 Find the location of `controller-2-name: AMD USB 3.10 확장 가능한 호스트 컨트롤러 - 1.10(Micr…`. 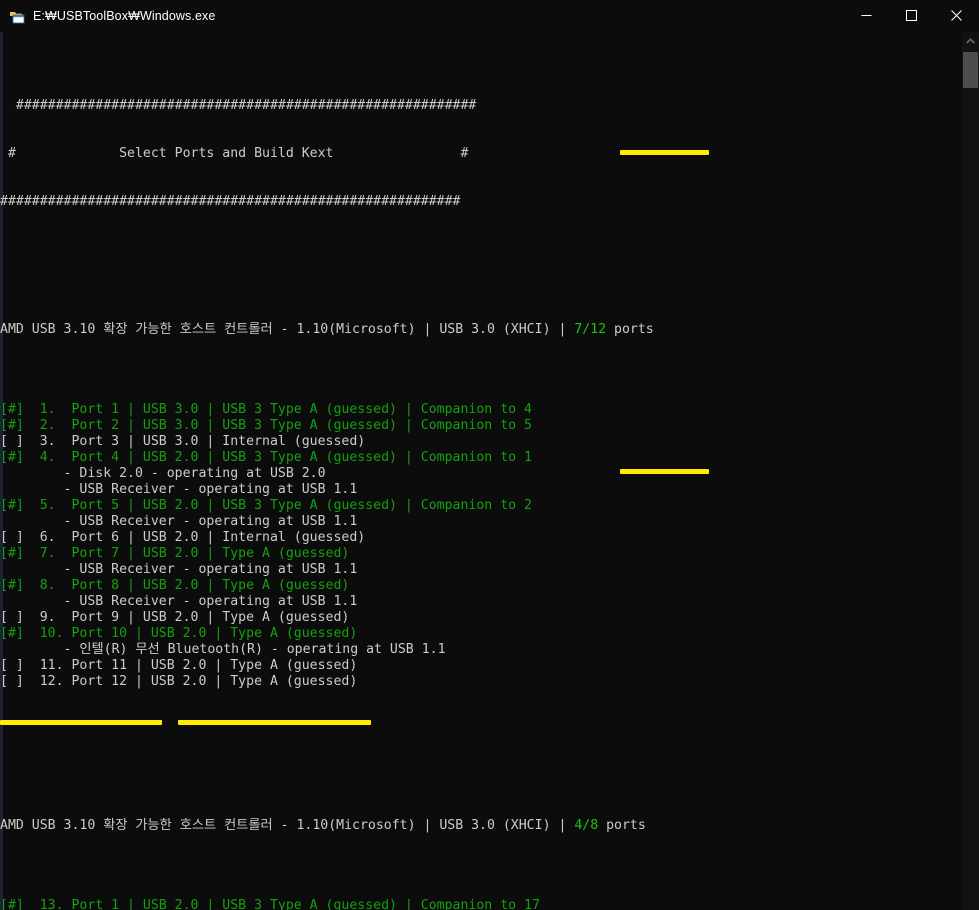

controller-2-name: AMD USB 3.10 확장 가능한 호스트 컨트롤러 - 1.10(Micr… is located at coordinates (287, 825).